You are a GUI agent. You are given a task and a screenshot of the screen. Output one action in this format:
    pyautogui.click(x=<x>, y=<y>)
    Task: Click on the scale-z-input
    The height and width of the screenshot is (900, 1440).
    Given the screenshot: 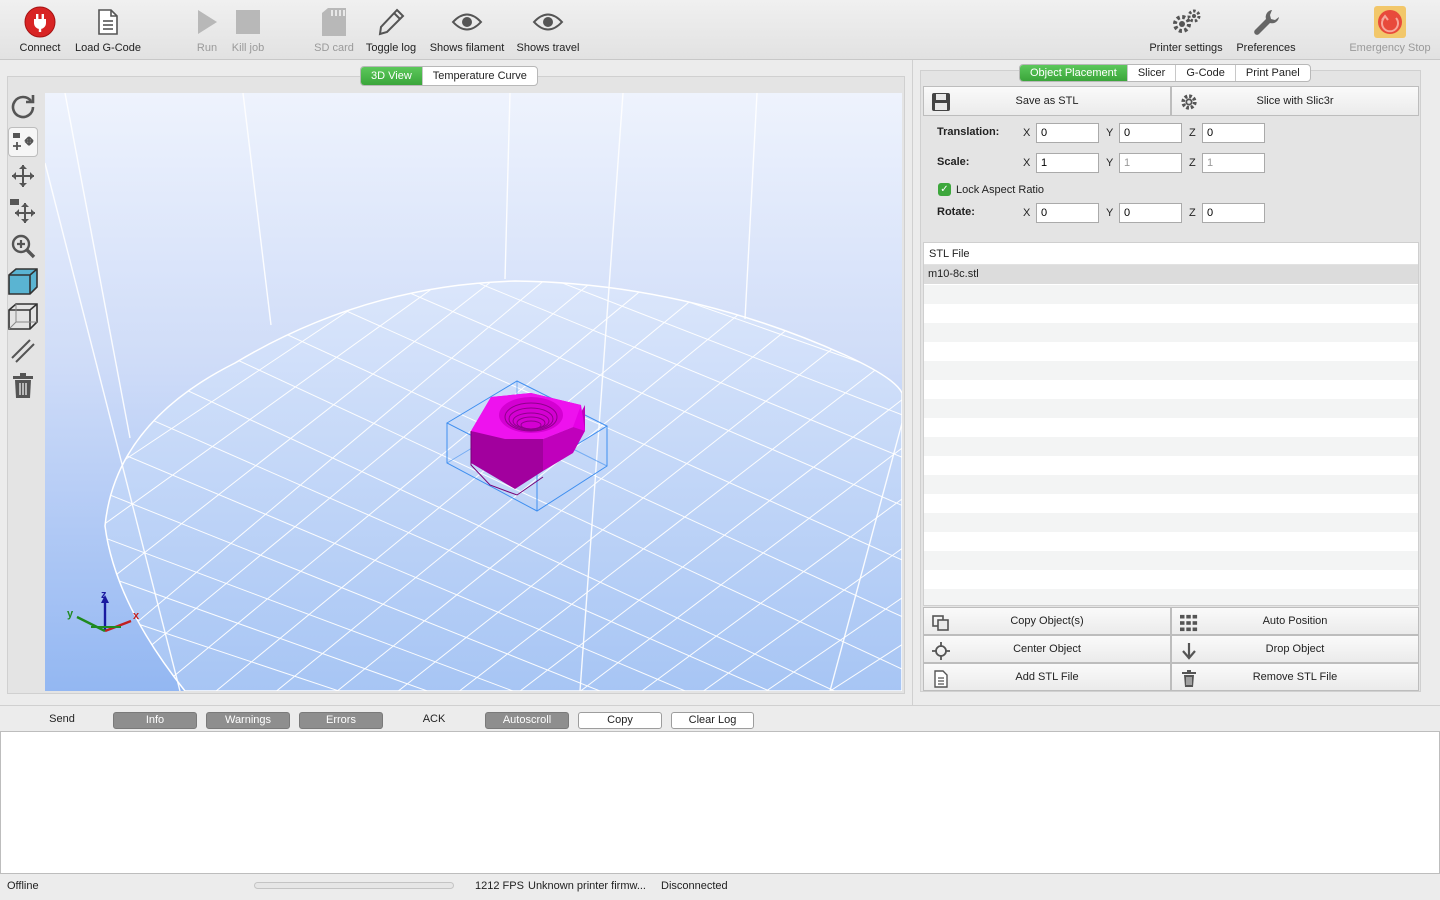 What is the action you would take?
    pyautogui.click(x=1233, y=163)
    